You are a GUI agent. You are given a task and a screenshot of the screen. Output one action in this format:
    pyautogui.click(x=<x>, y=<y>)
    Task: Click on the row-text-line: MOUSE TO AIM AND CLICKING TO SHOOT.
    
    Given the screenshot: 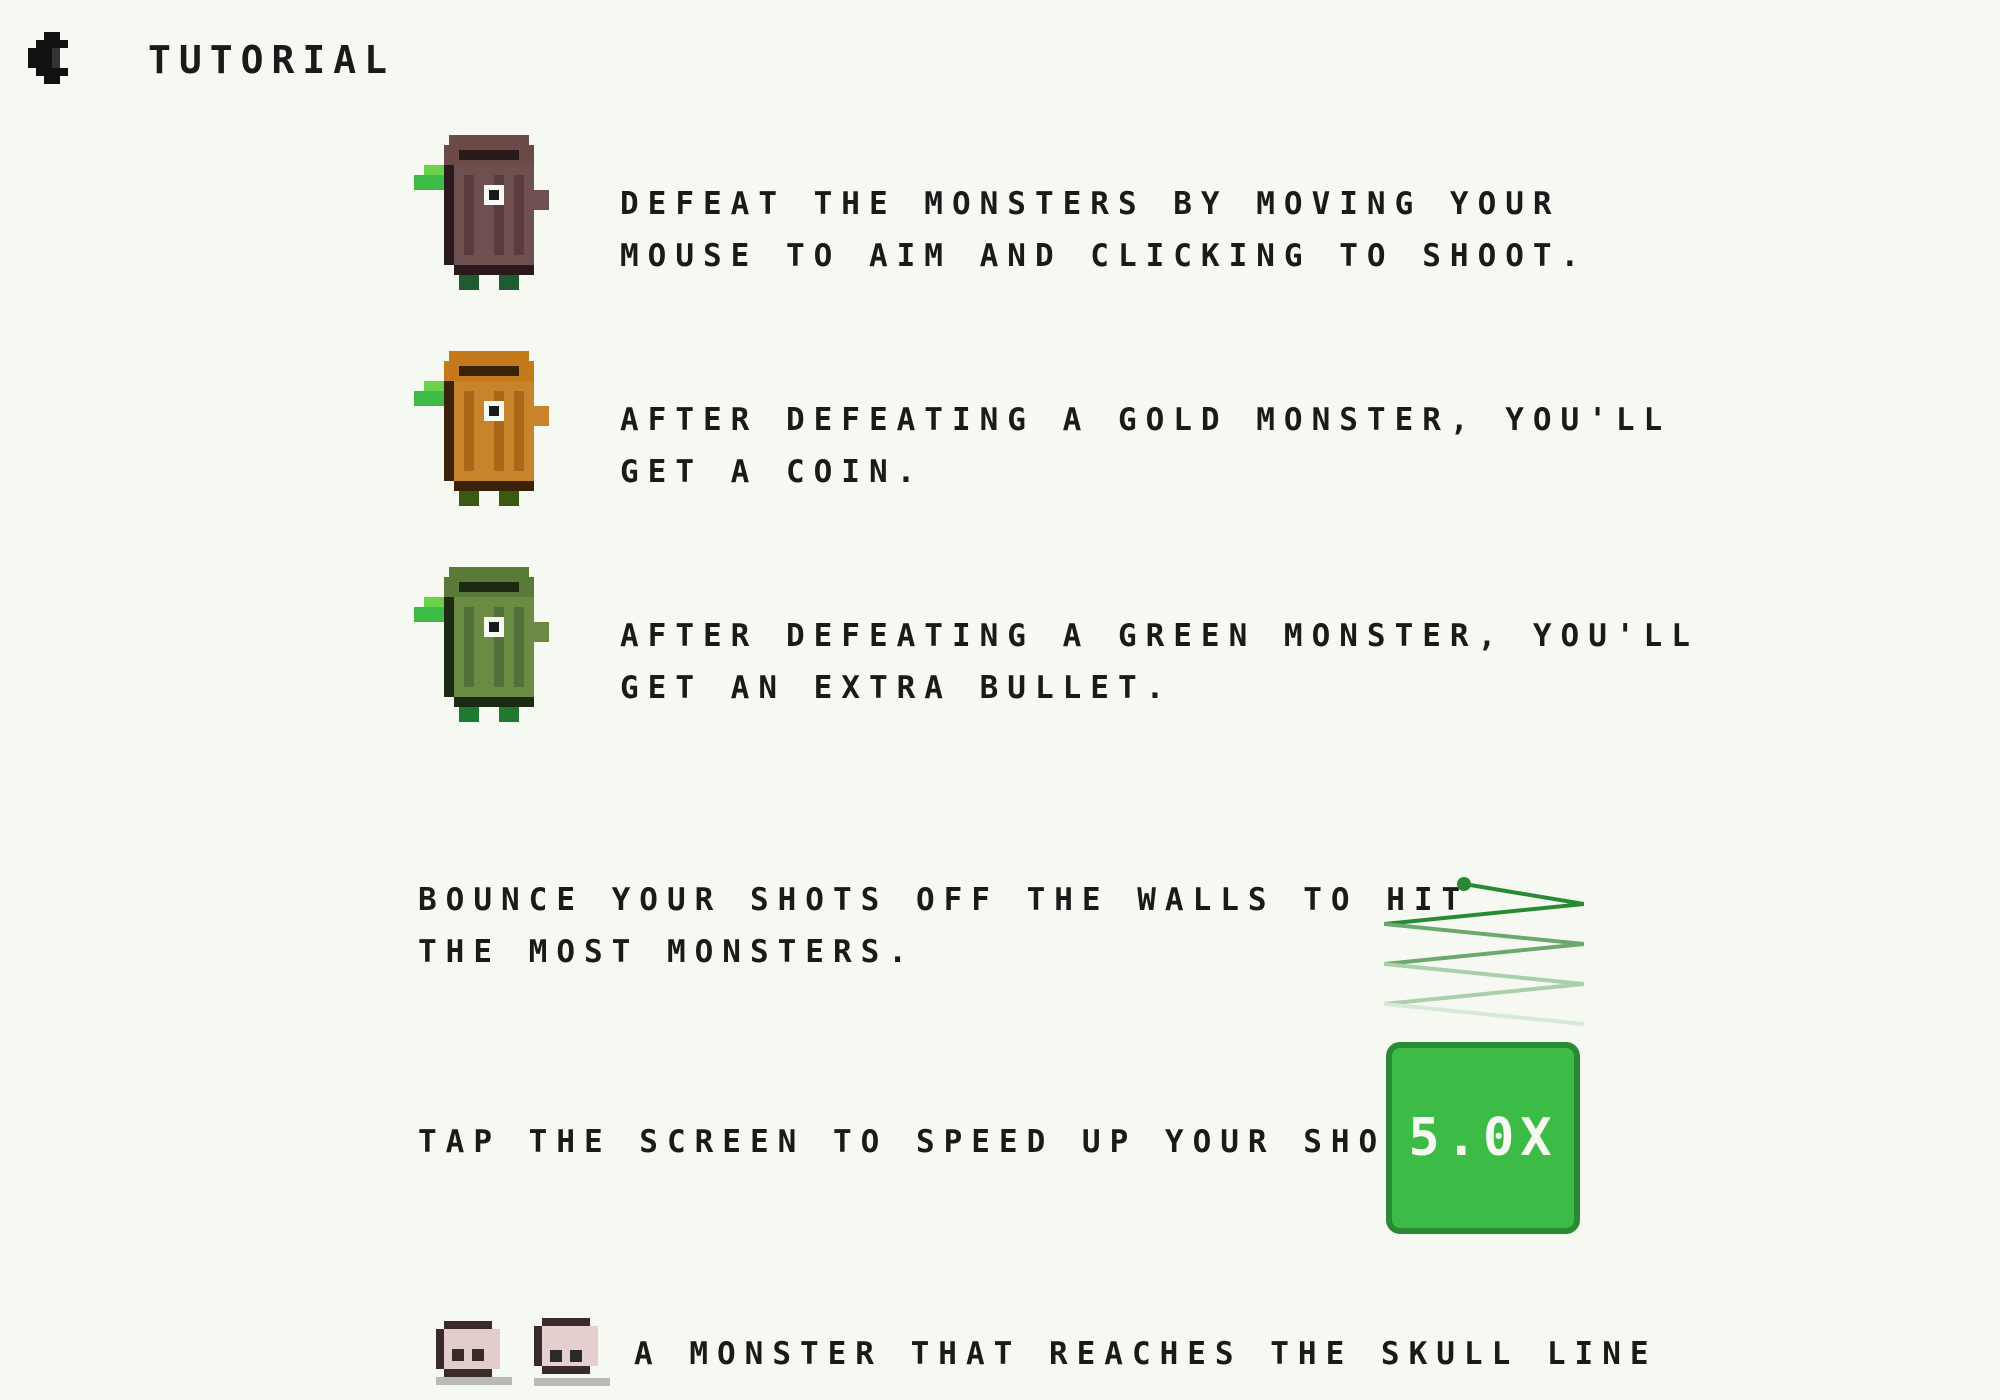 What is the action you would take?
    pyautogui.click(x=1104, y=256)
    